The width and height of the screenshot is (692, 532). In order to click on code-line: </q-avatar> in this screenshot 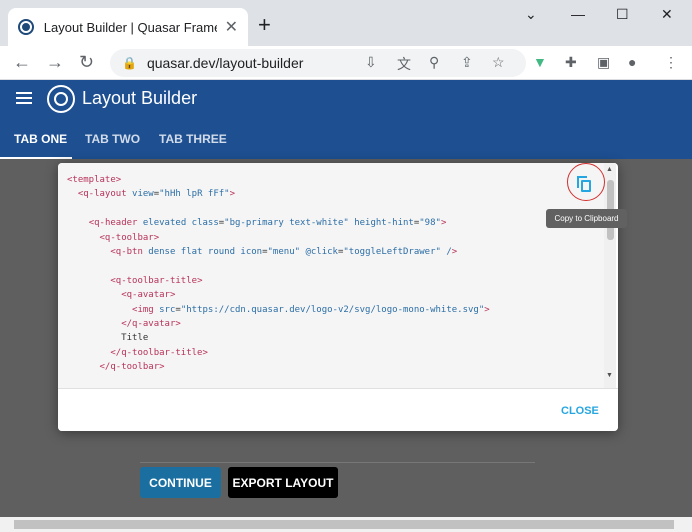, I will do `click(151, 323)`.